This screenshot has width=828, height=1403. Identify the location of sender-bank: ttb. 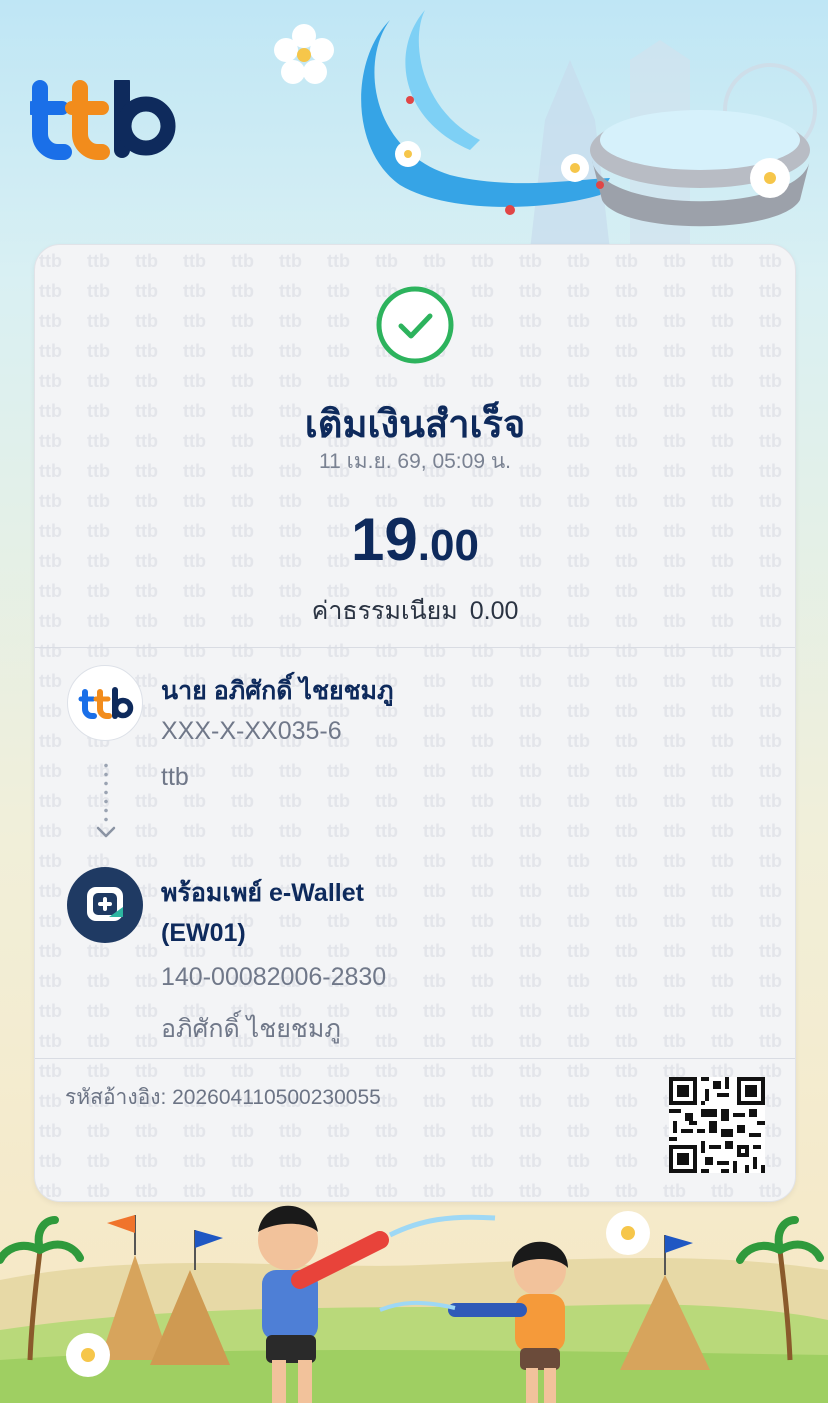
(175, 777).